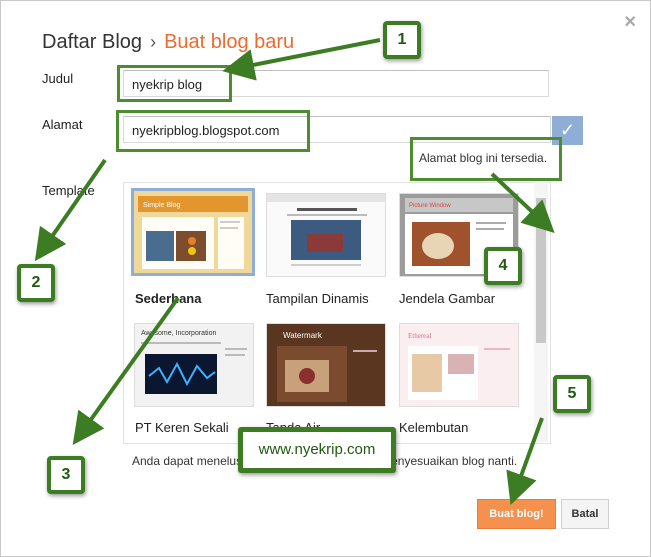 The width and height of the screenshot is (651, 557). Describe the element at coordinates (630, 22) in the screenshot. I see `close-icon: ×` at that location.